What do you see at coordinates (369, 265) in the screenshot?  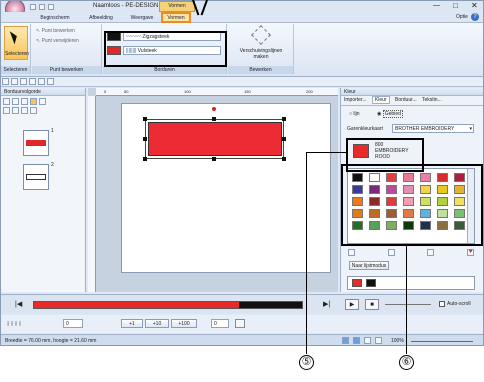 I see `list-mode-button: Naar lijstmodus` at bounding box center [369, 265].